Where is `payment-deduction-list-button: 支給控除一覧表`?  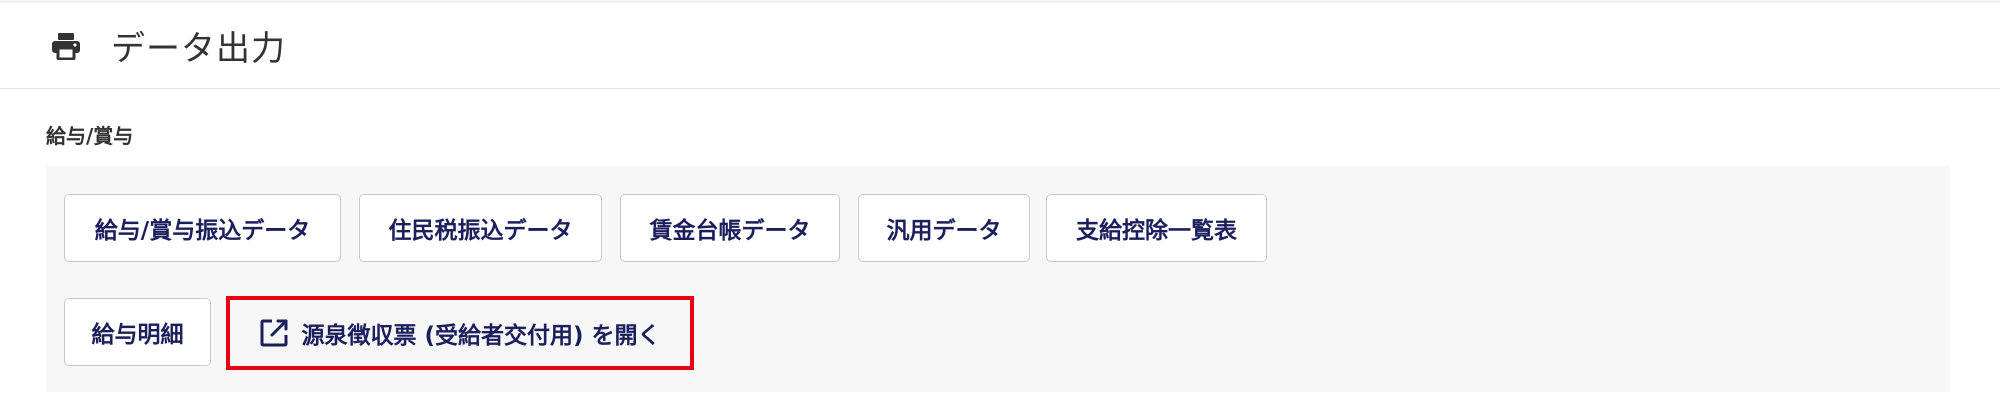
payment-deduction-list-button: 支給控除一覧表 is located at coordinates (1156, 228).